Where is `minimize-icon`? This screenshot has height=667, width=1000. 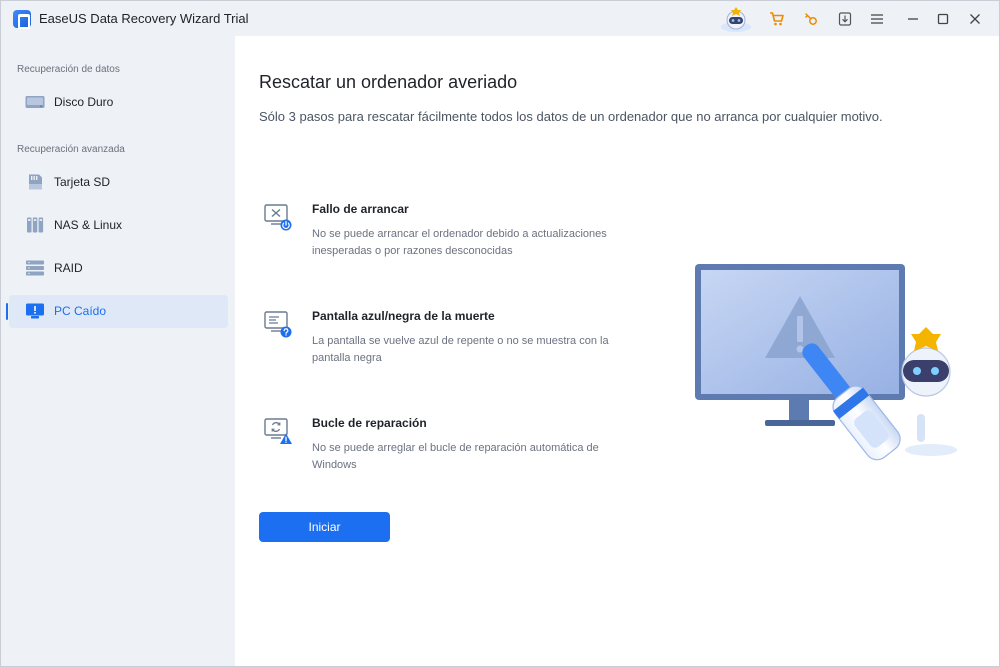 minimize-icon is located at coordinates (913, 19).